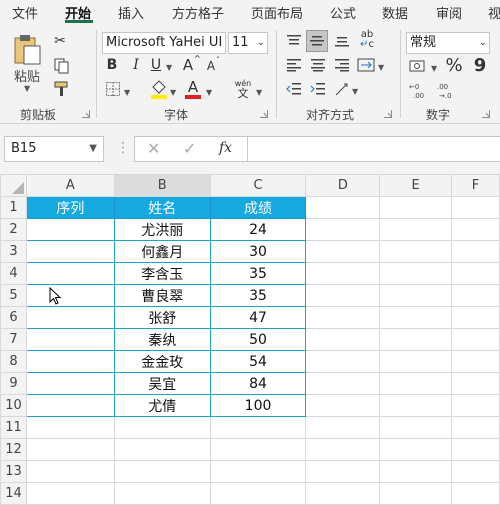 The height and width of the screenshot is (505, 500). What do you see at coordinates (13, 361) in the screenshot?
I see `row-header: 8` at bounding box center [13, 361].